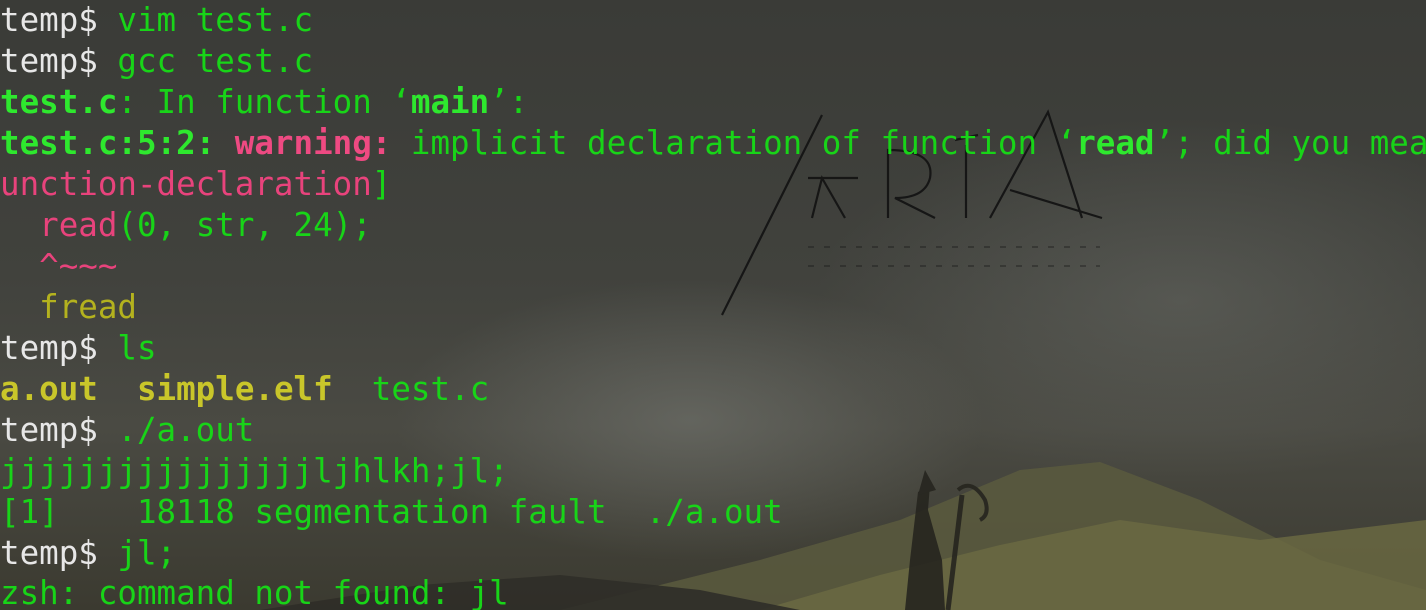 Image resolution: width=1426 pixels, height=610 pixels. I want to click on function-name: read, so click(1115, 143).